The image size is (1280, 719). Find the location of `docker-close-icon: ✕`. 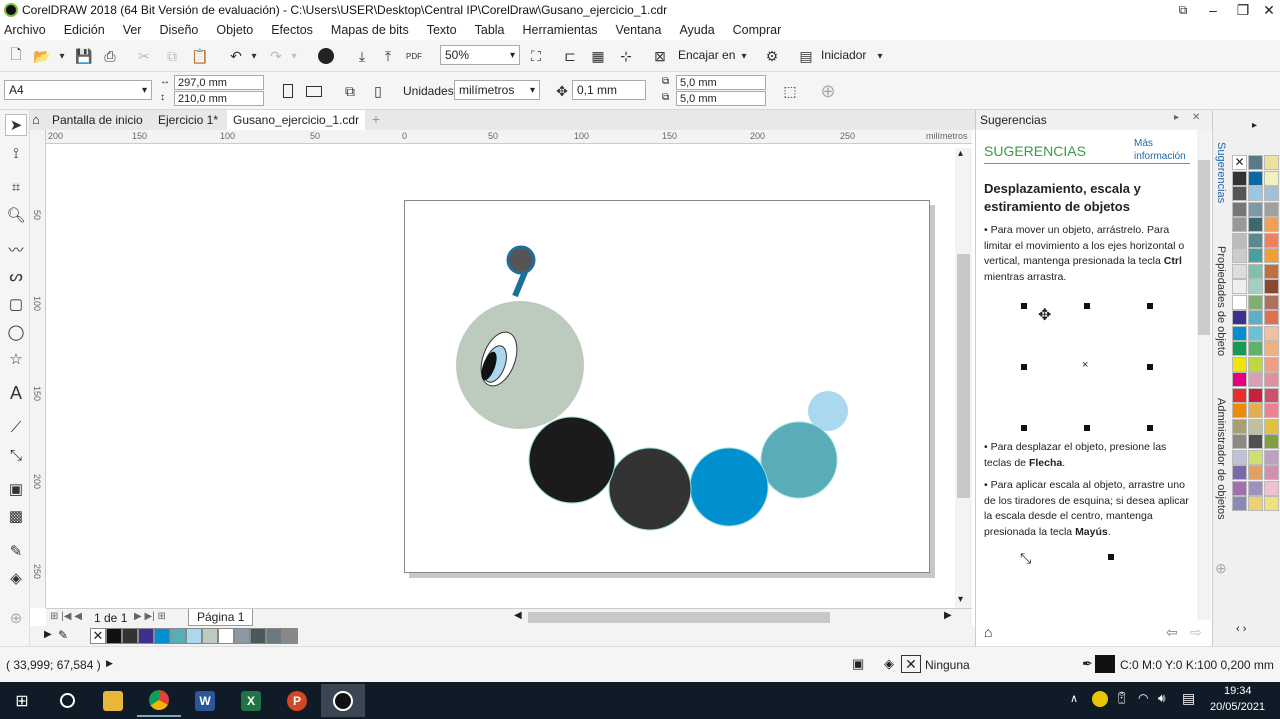

docker-close-icon: ✕ is located at coordinates (1196, 117).